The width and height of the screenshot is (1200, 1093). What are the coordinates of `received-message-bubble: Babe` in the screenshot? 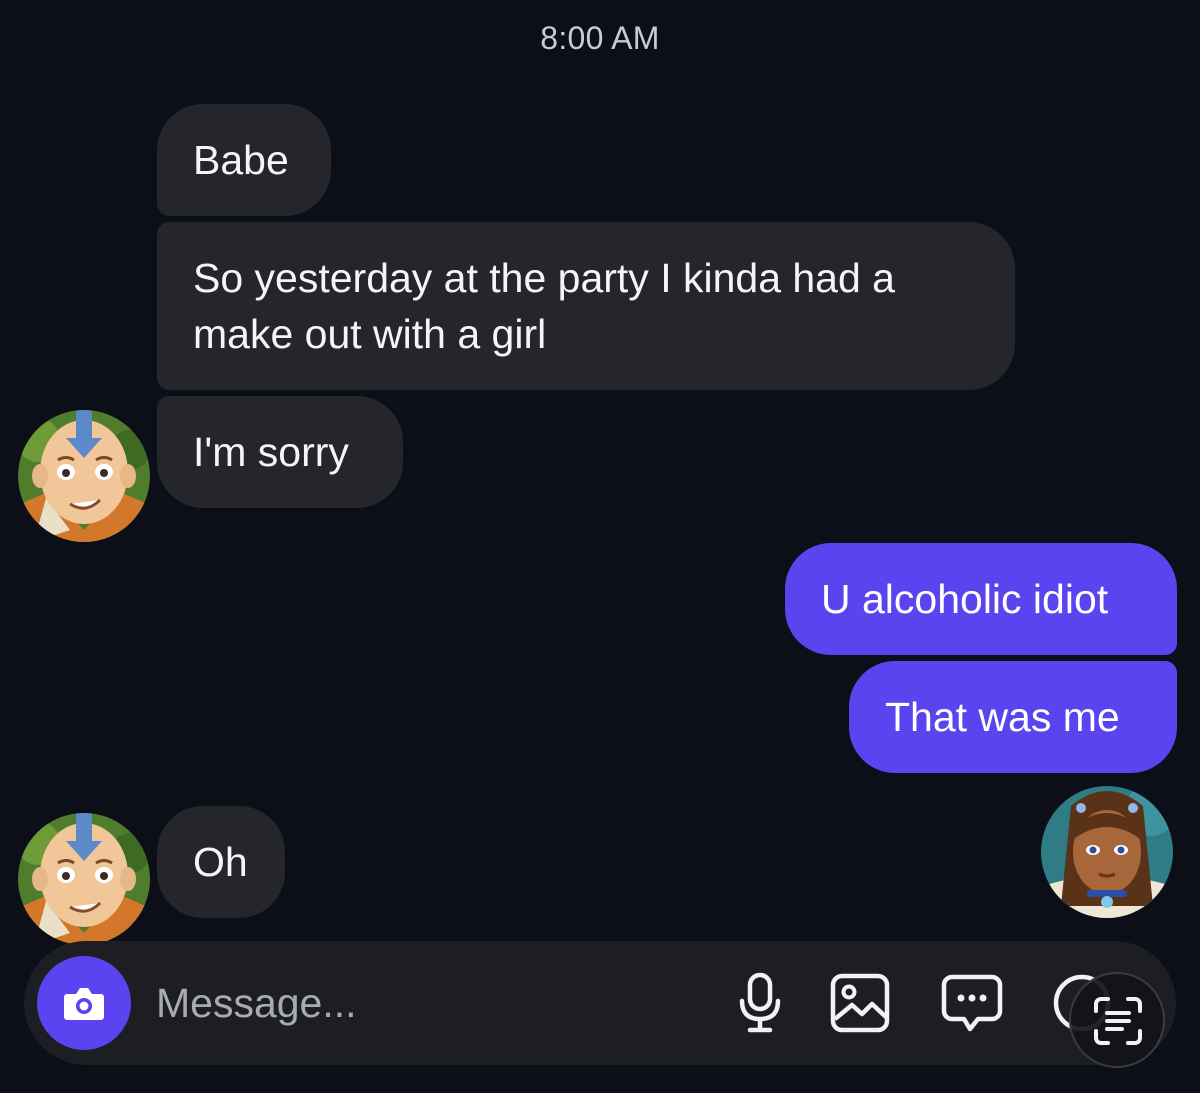 It's located at (244, 160).